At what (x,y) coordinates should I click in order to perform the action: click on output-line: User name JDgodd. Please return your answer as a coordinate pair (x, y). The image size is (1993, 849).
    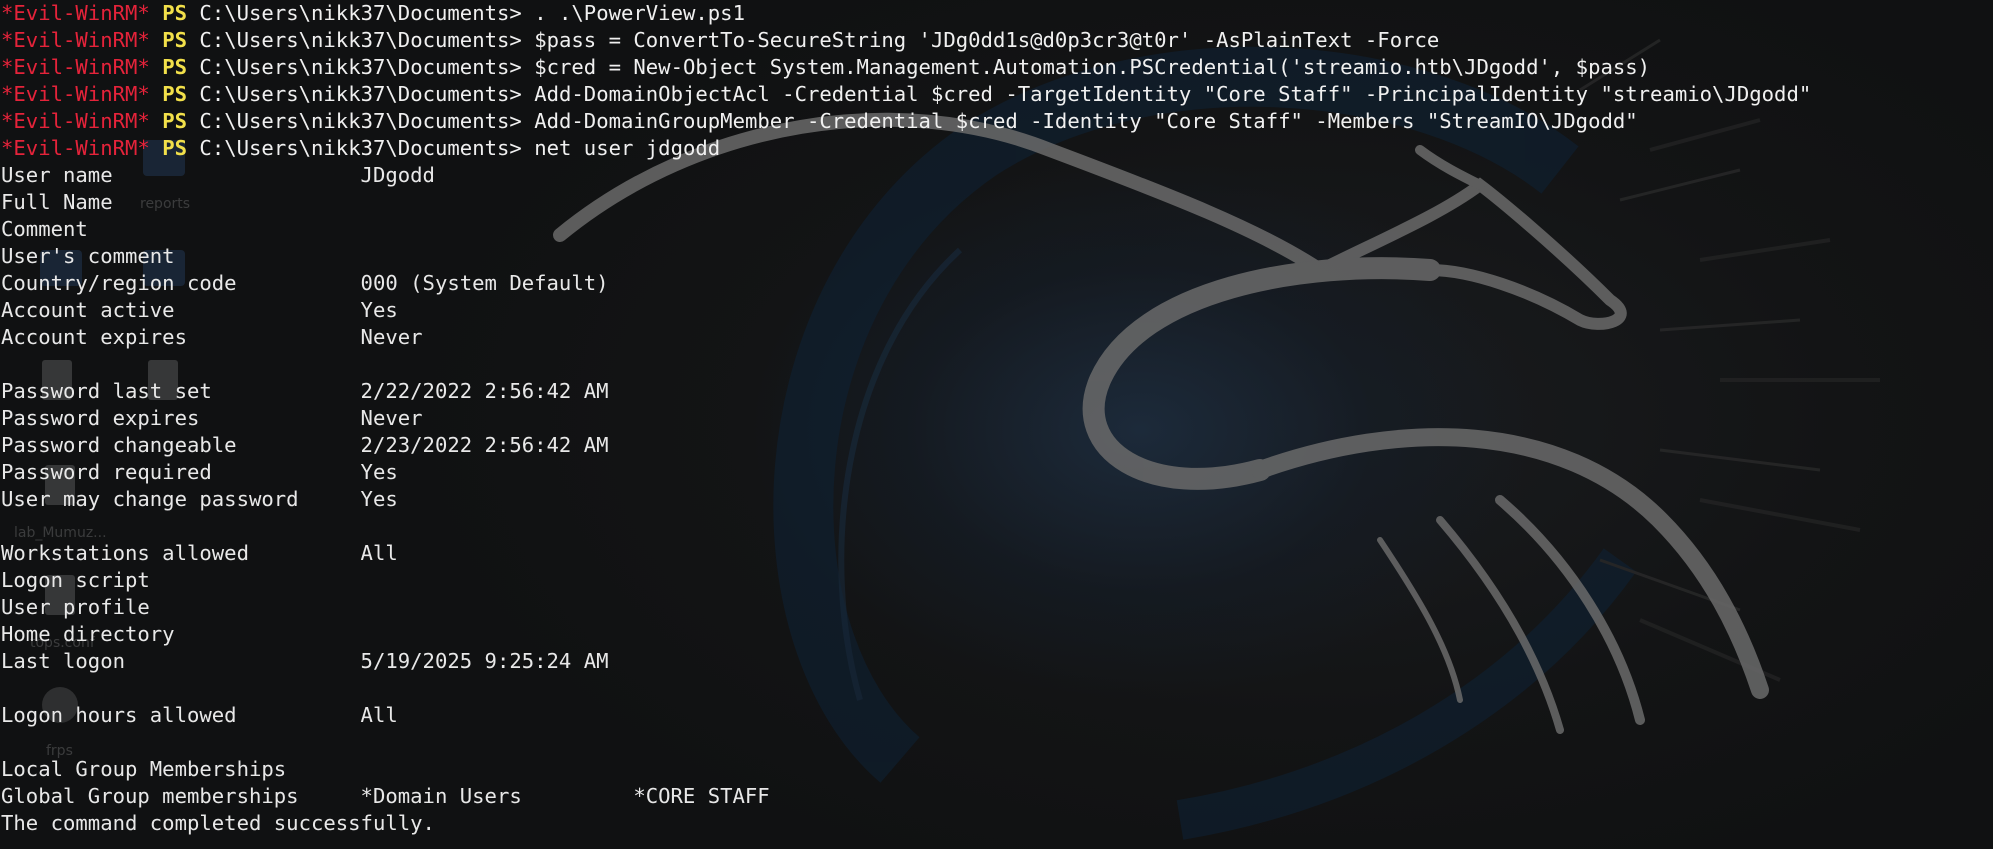
    Looking at the image, I should click on (218, 175).